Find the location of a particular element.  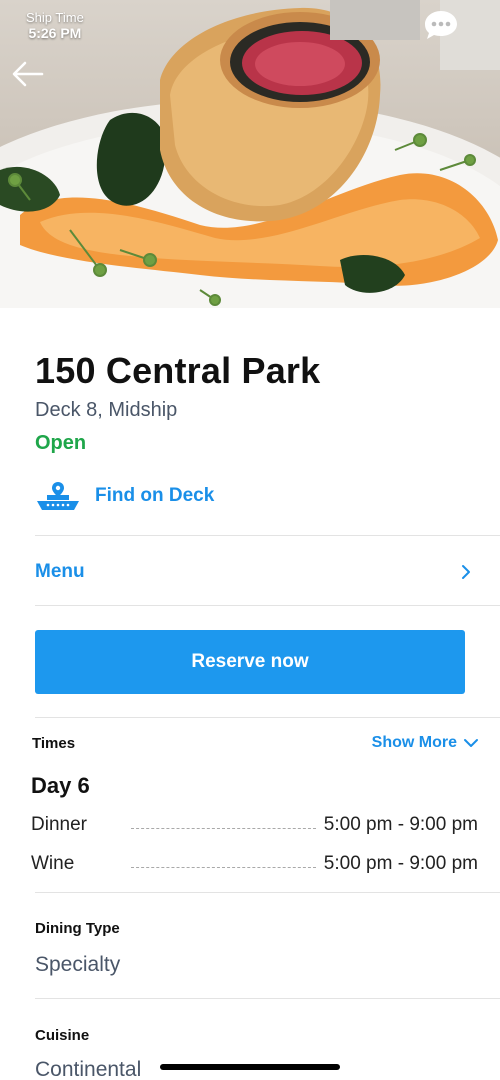

cuisine-value: Continental is located at coordinates (88, 1069).